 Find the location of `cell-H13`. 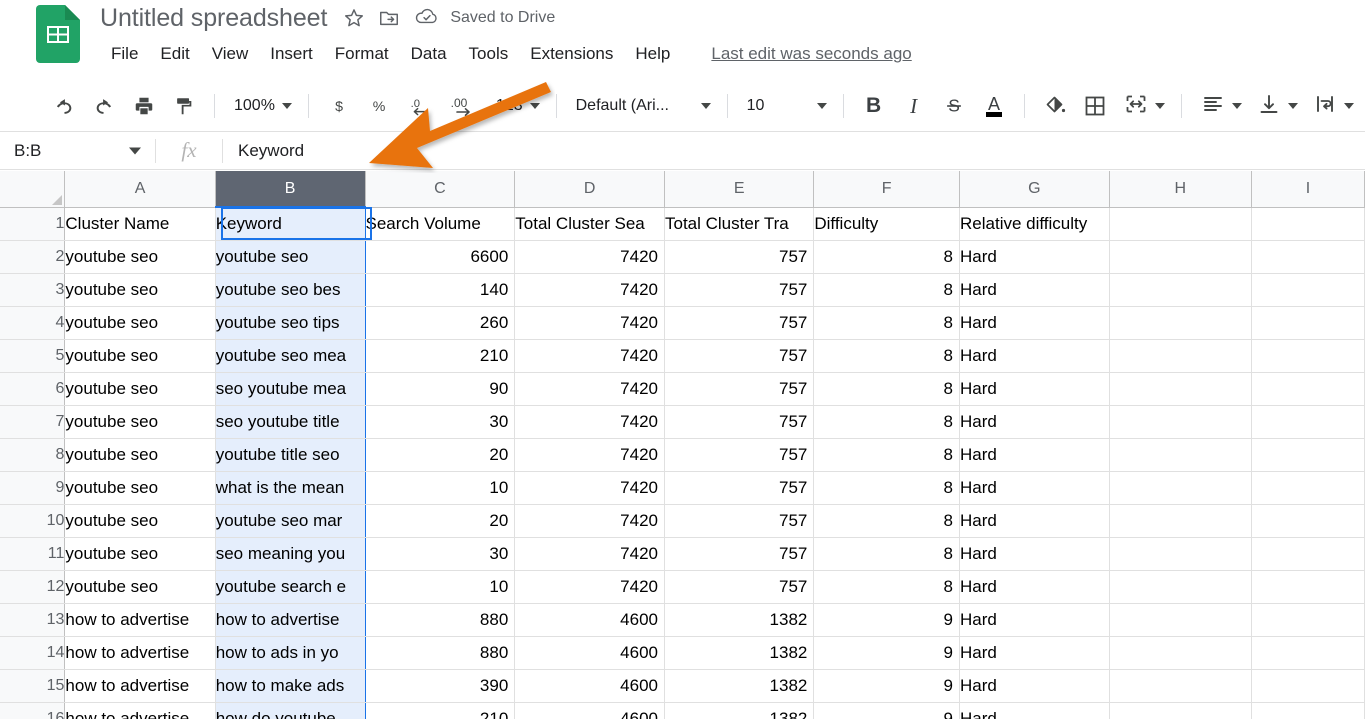

cell-H13 is located at coordinates (1181, 620).